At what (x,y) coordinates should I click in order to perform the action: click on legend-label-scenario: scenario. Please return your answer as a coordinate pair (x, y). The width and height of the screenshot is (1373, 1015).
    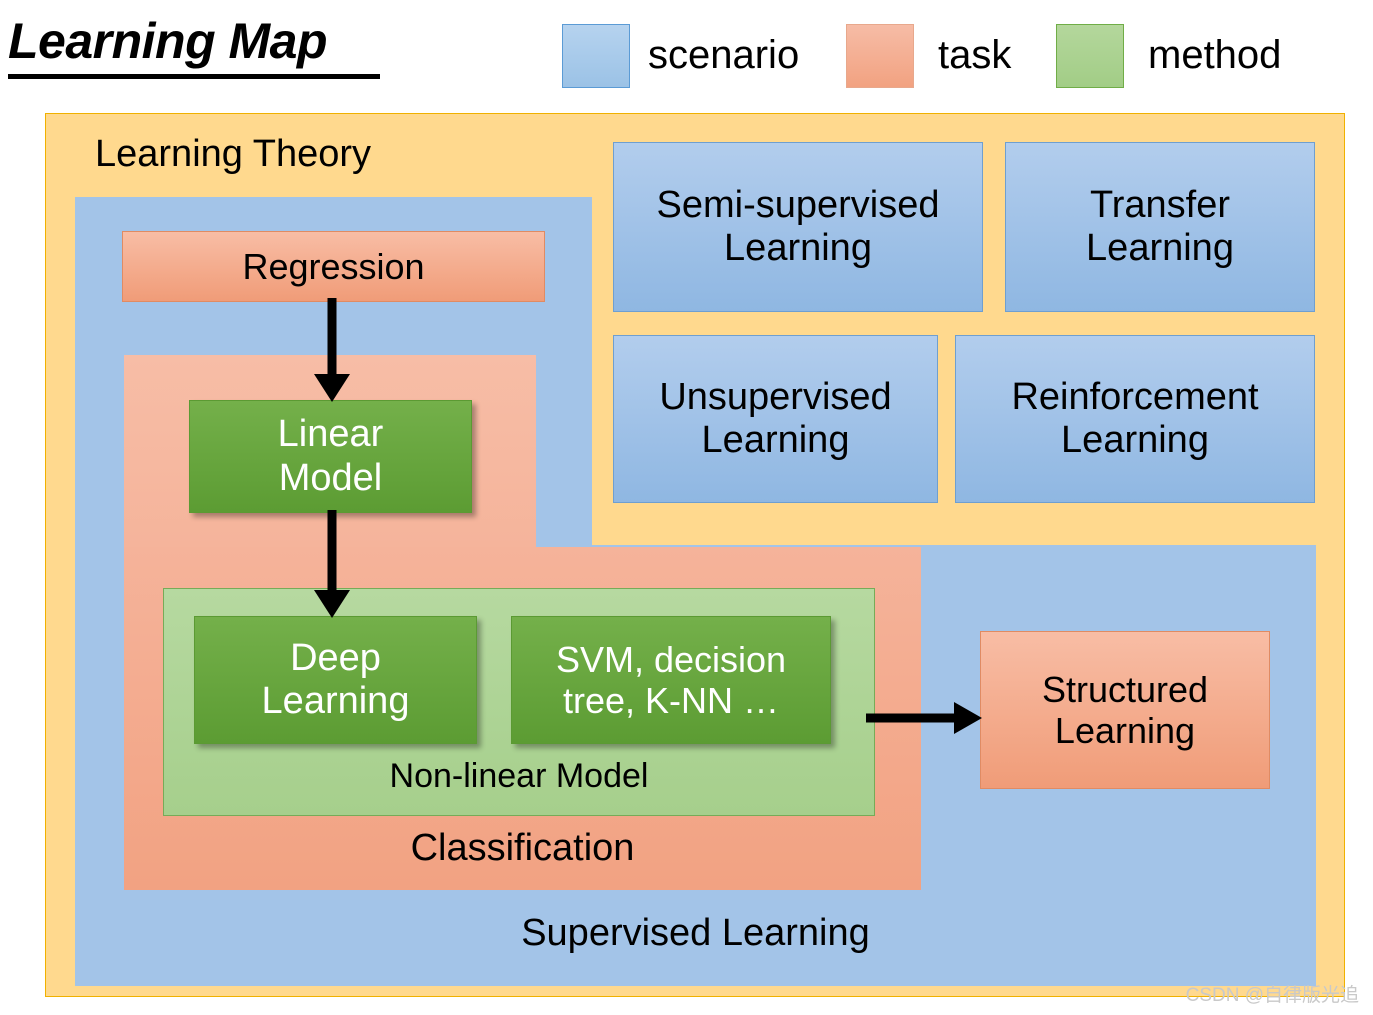
    Looking at the image, I should click on (724, 55).